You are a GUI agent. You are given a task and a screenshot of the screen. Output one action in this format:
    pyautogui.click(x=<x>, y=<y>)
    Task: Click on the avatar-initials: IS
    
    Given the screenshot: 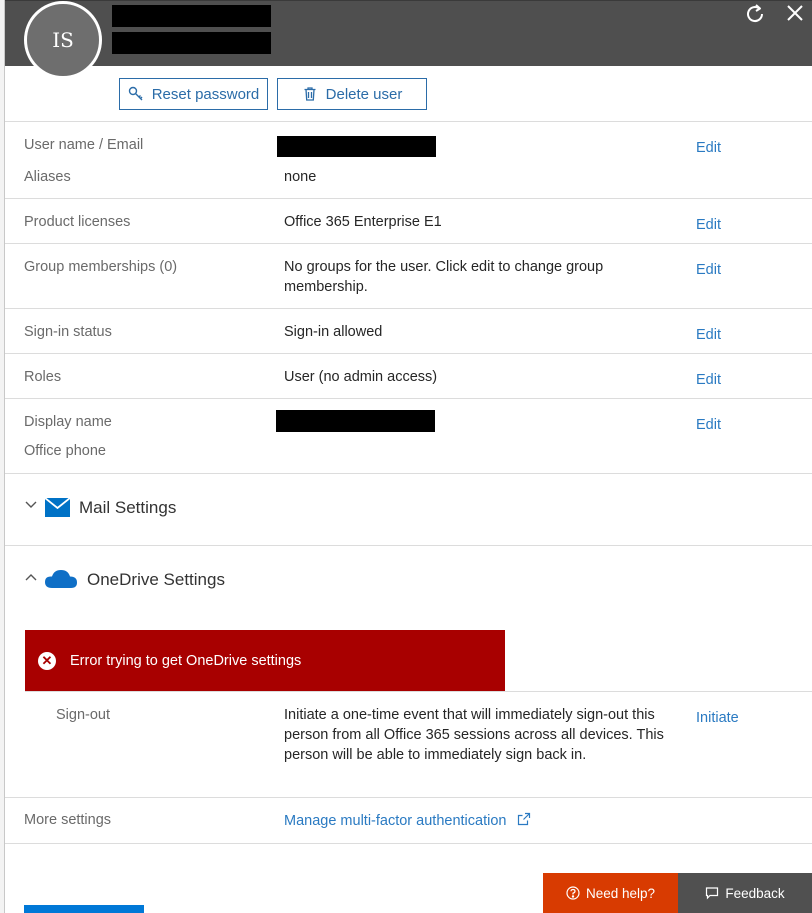 What is the action you would take?
    pyautogui.click(x=63, y=40)
    